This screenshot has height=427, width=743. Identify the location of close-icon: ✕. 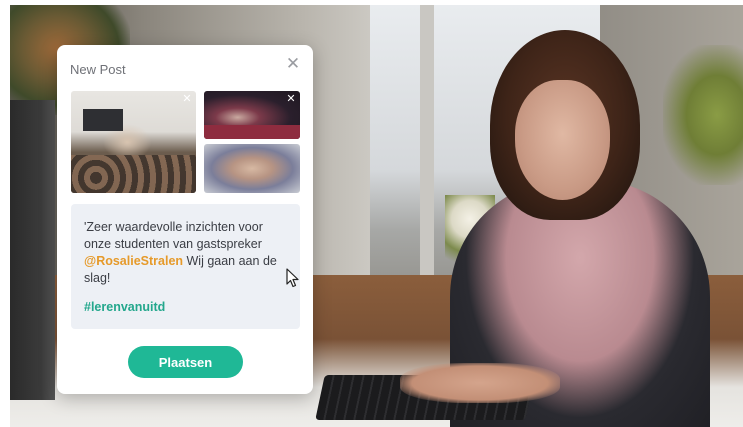
(293, 64).